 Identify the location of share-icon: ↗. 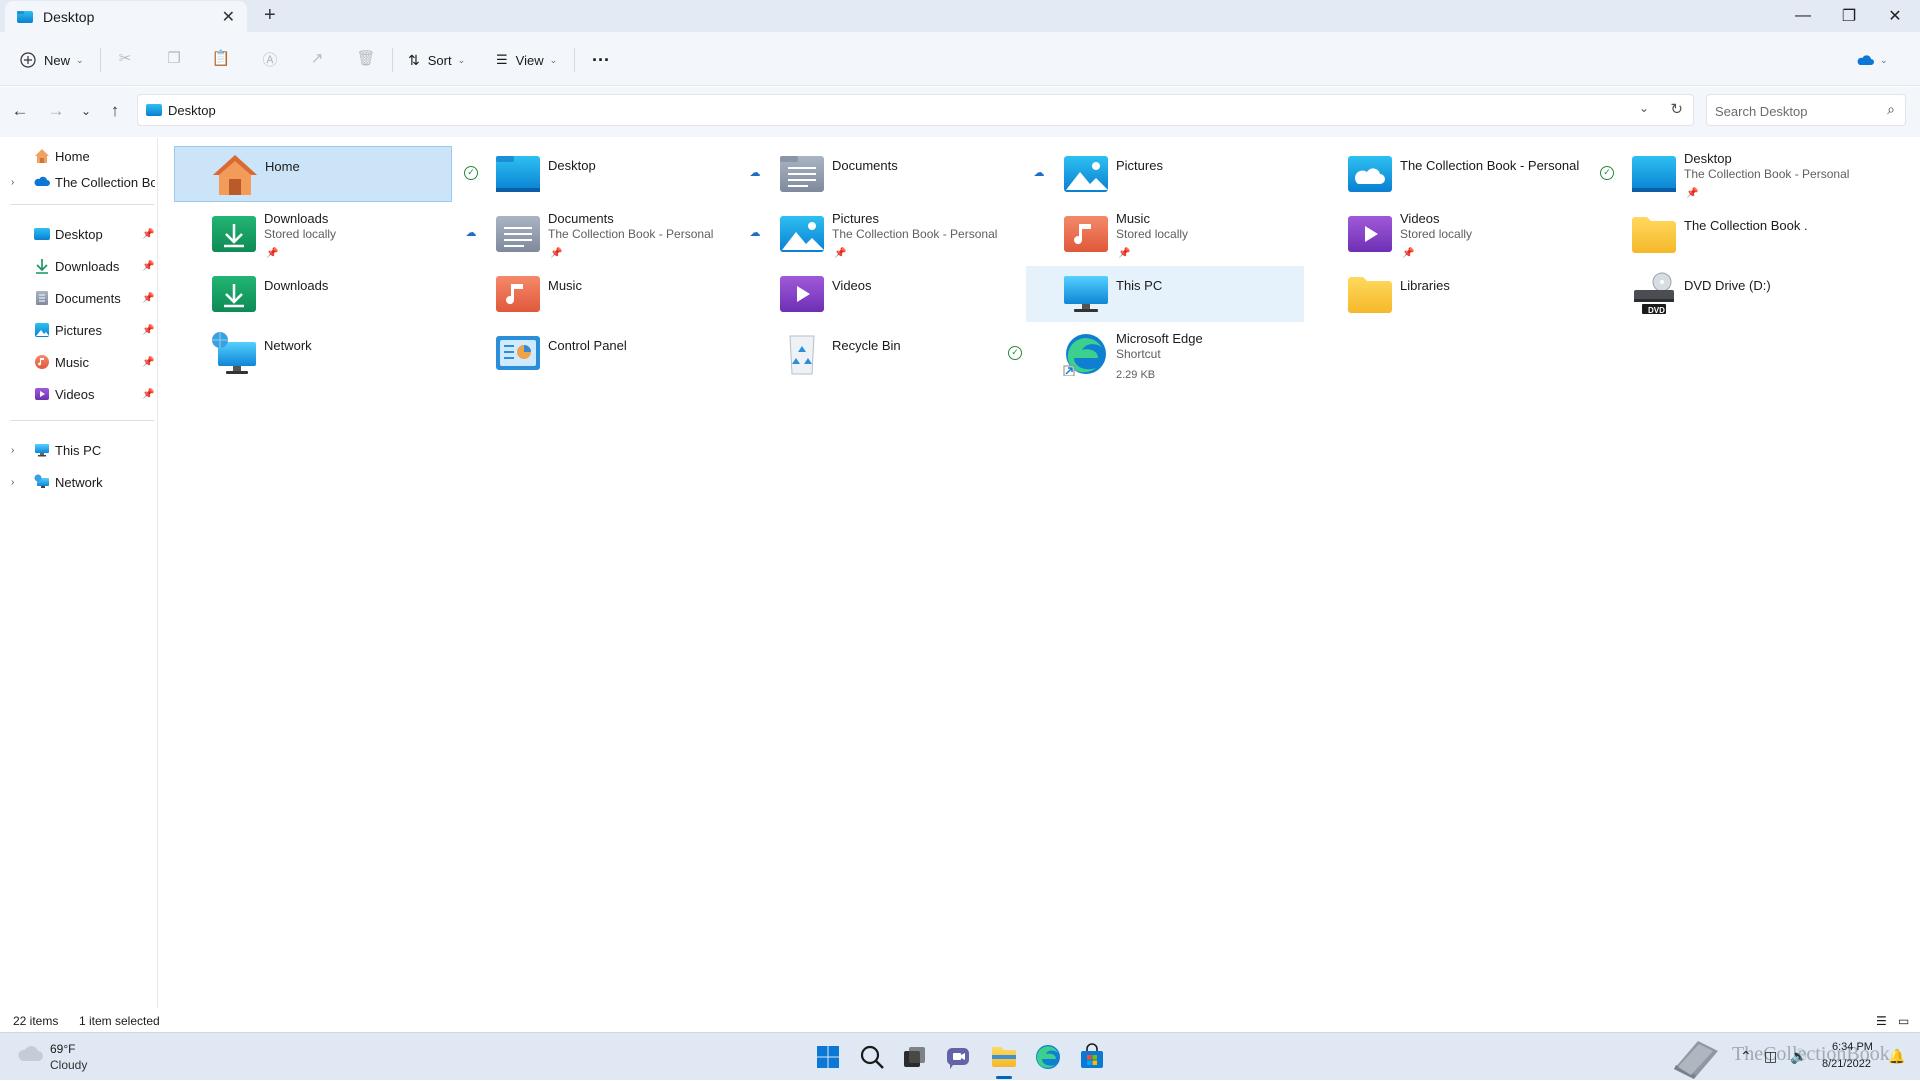
(317, 60).